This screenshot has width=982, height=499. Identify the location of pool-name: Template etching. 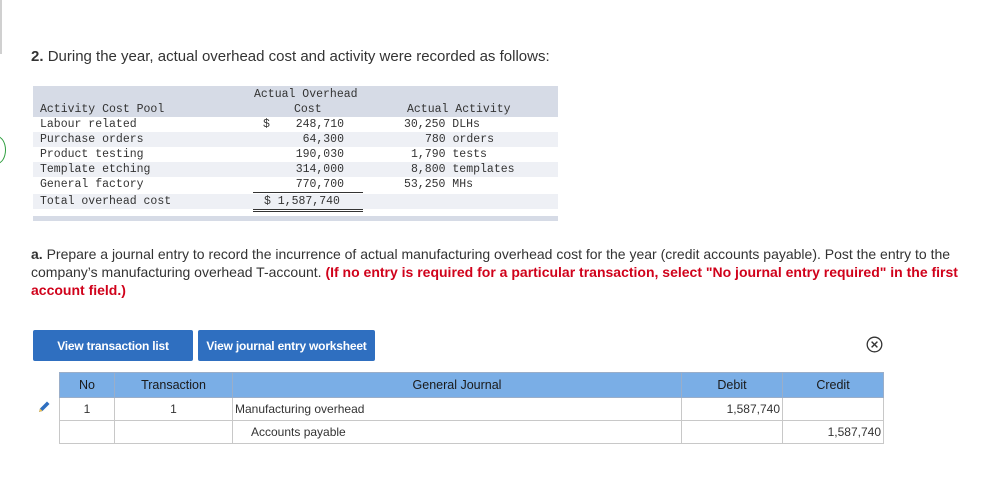
(95, 169).